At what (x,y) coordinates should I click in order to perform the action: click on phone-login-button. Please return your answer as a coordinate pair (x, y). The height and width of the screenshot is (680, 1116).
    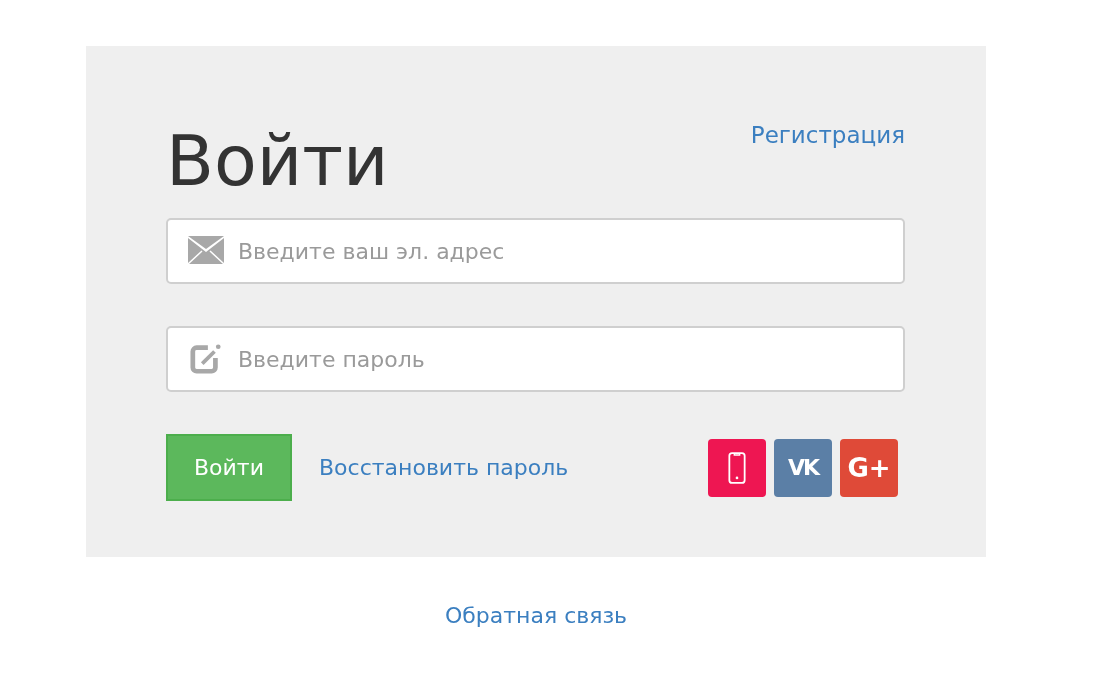
    Looking at the image, I should click on (737, 467).